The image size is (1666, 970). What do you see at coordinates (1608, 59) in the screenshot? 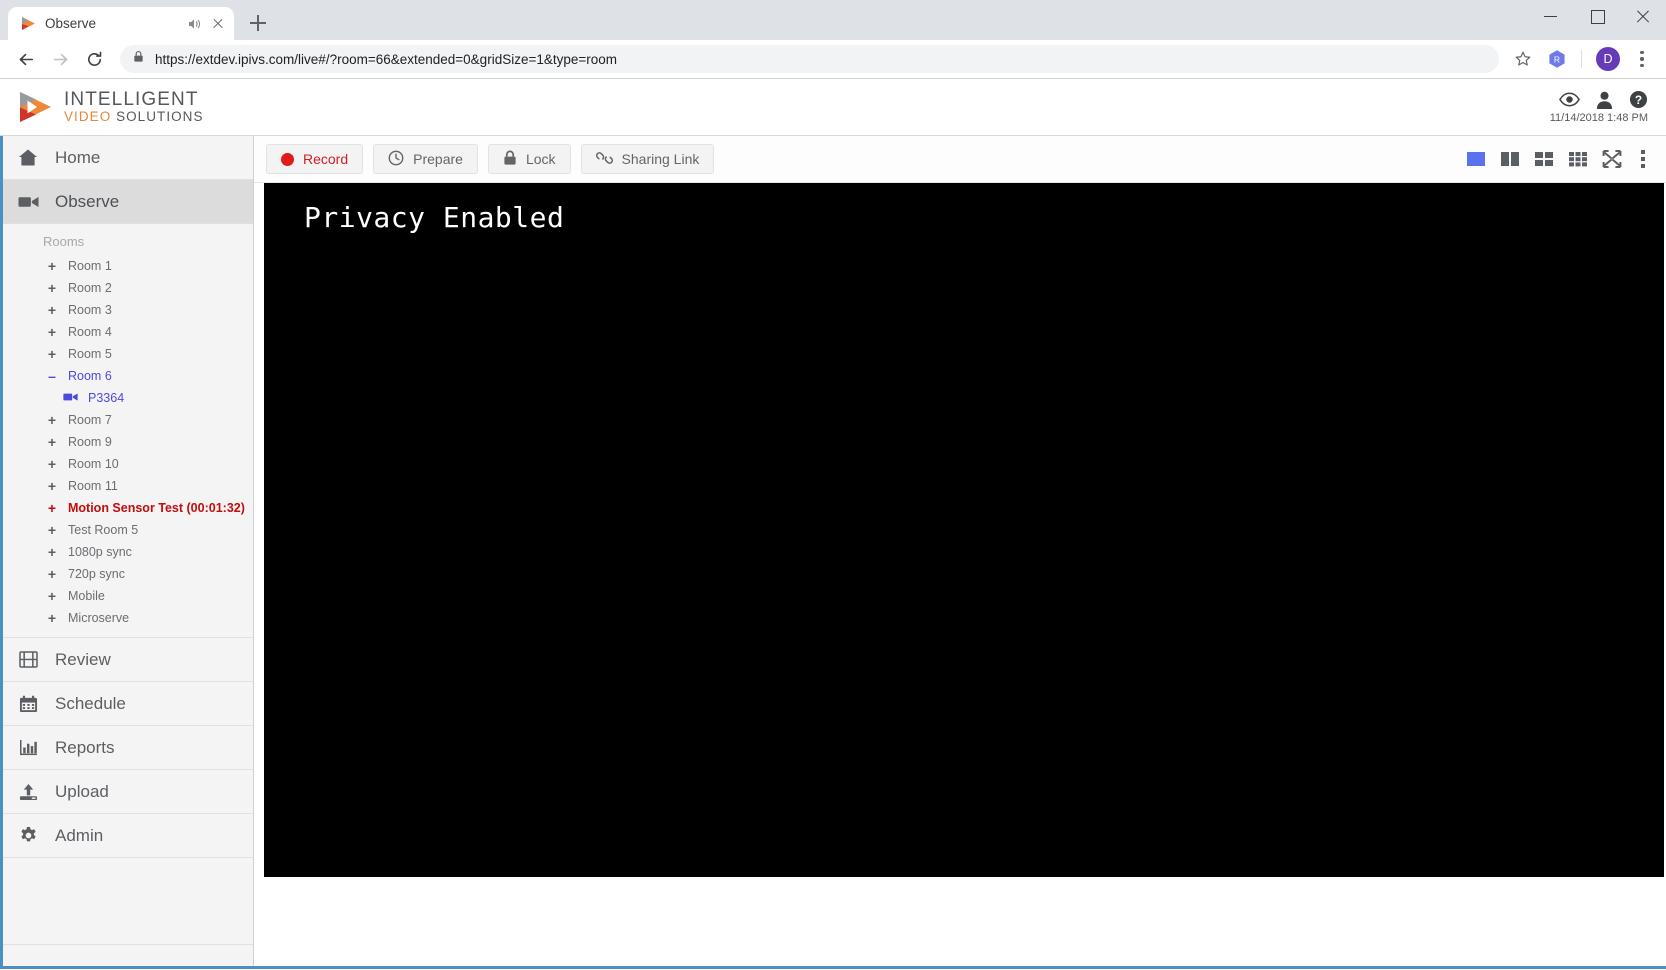
I see `profile-avatar: D` at bounding box center [1608, 59].